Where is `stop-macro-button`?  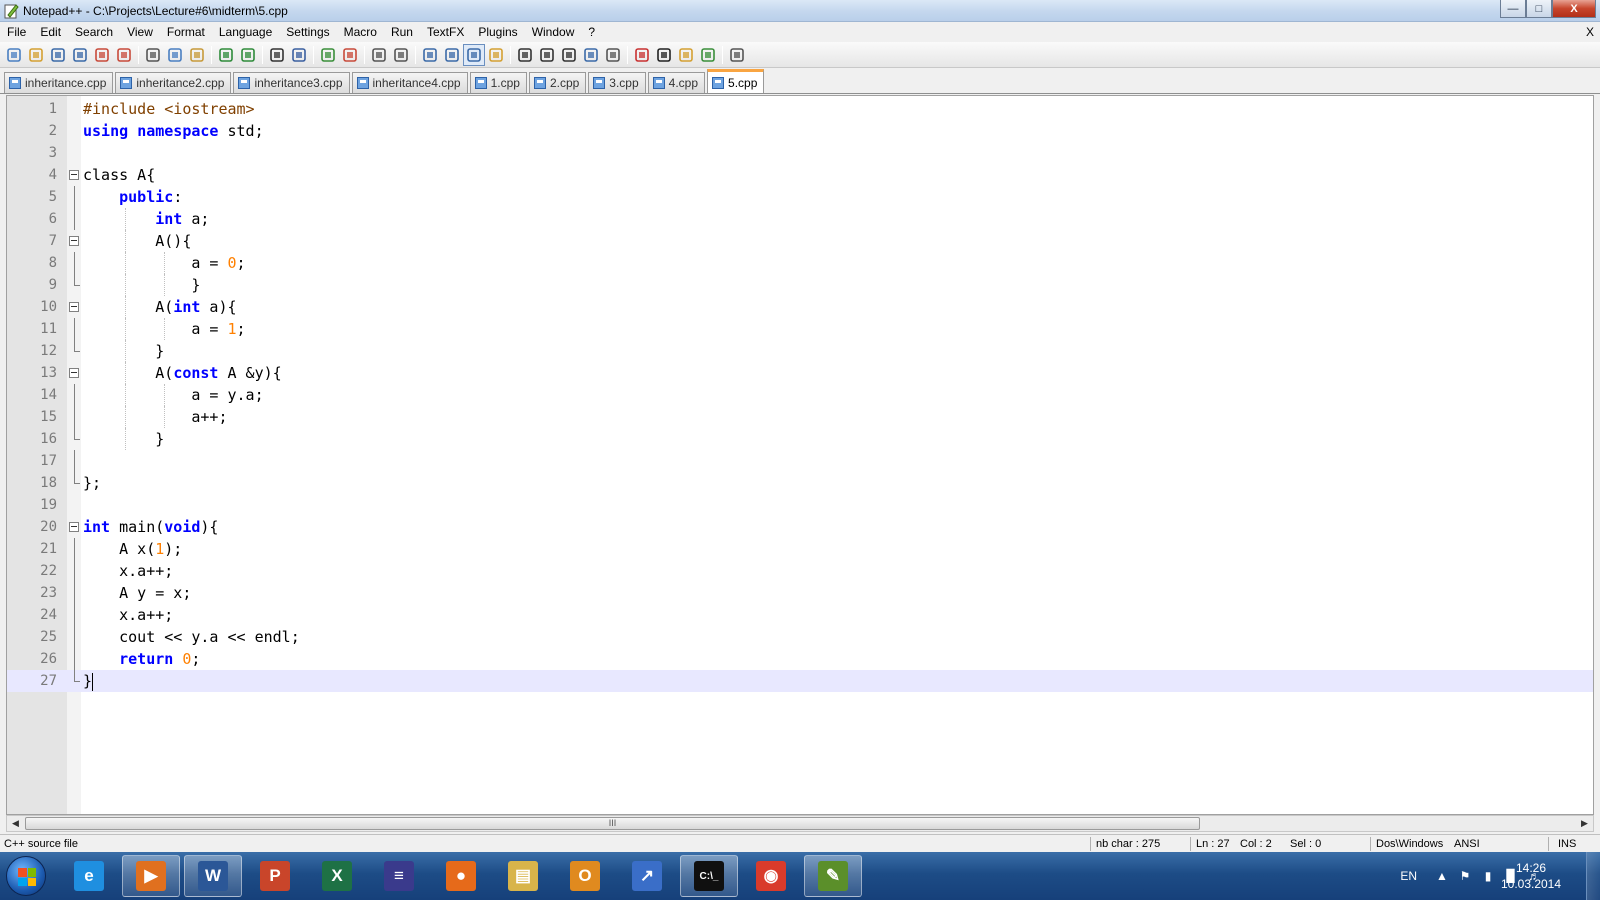 stop-macro-button is located at coordinates (547, 55).